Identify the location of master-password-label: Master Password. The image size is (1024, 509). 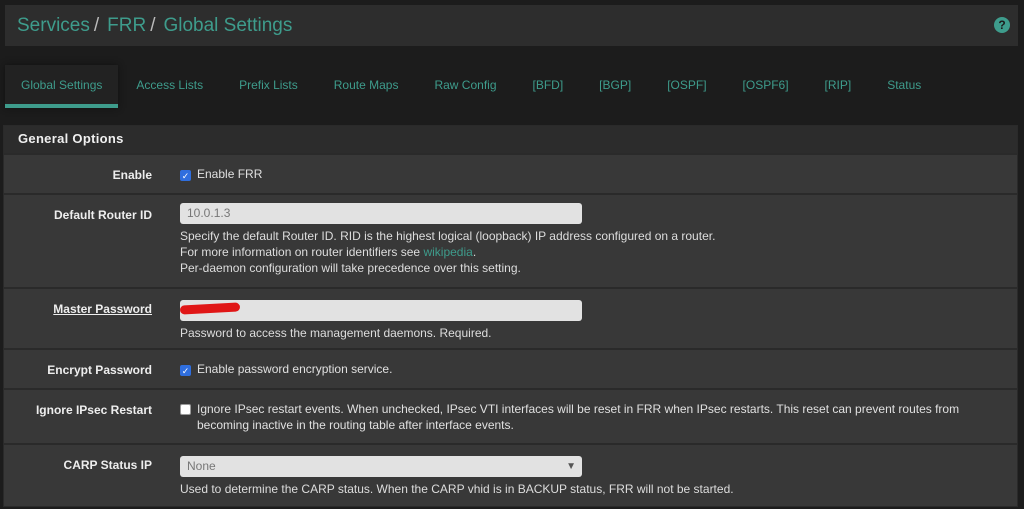
(102, 309).